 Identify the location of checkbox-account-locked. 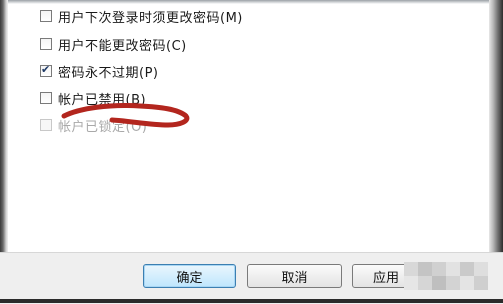
(46, 125).